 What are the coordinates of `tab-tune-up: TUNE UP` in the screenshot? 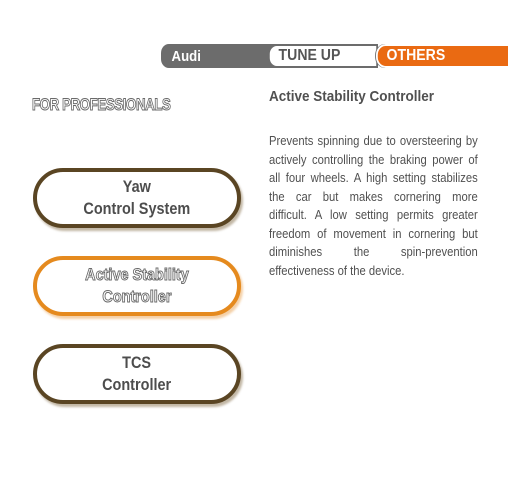 It's located at (323, 56).